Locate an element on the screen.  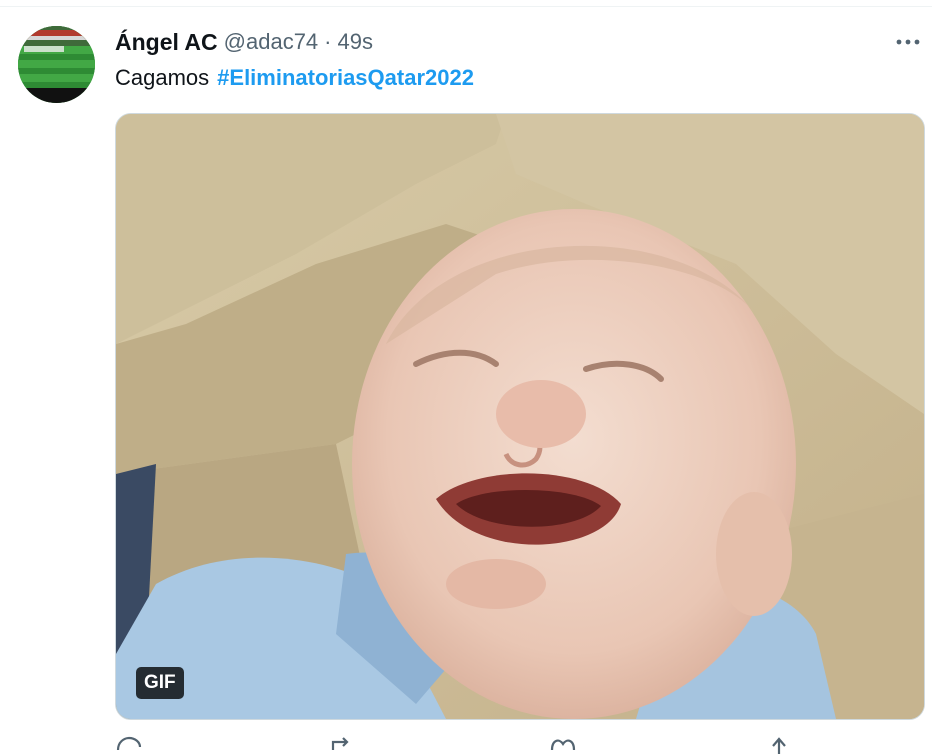
avatar is located at coordinates (56, 64).